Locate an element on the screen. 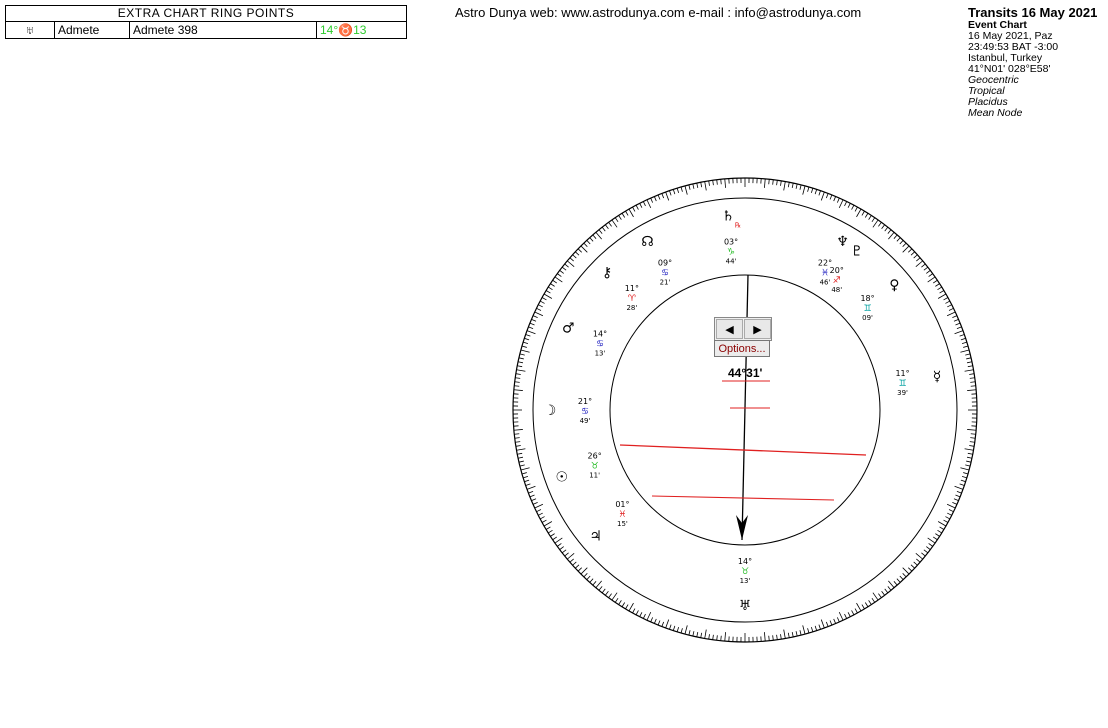 Image resolution: width=1108 pixels, height=728 pixels. planet-glyph-icon: ♂ is located at coordinates (568, 329).